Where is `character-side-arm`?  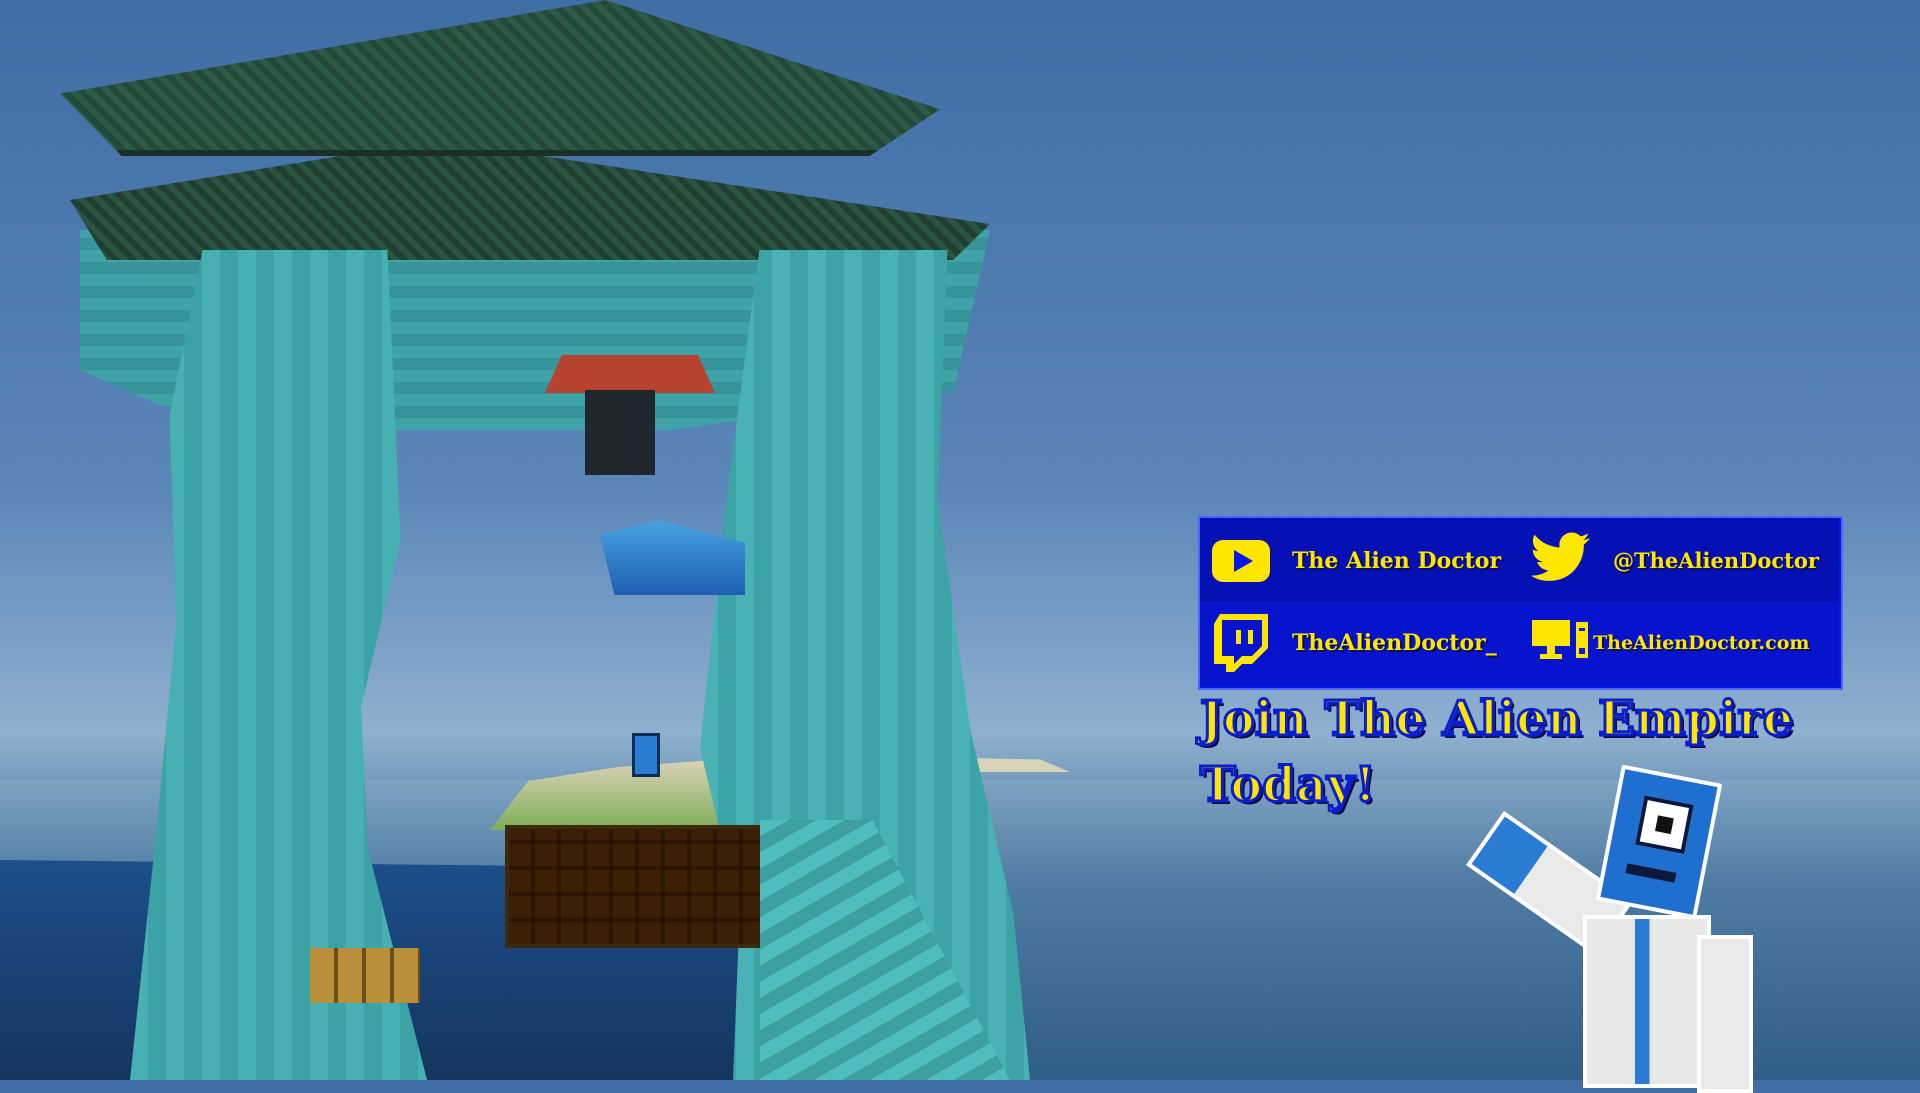
character-side-arm is located at coordinates (1725, 1014).